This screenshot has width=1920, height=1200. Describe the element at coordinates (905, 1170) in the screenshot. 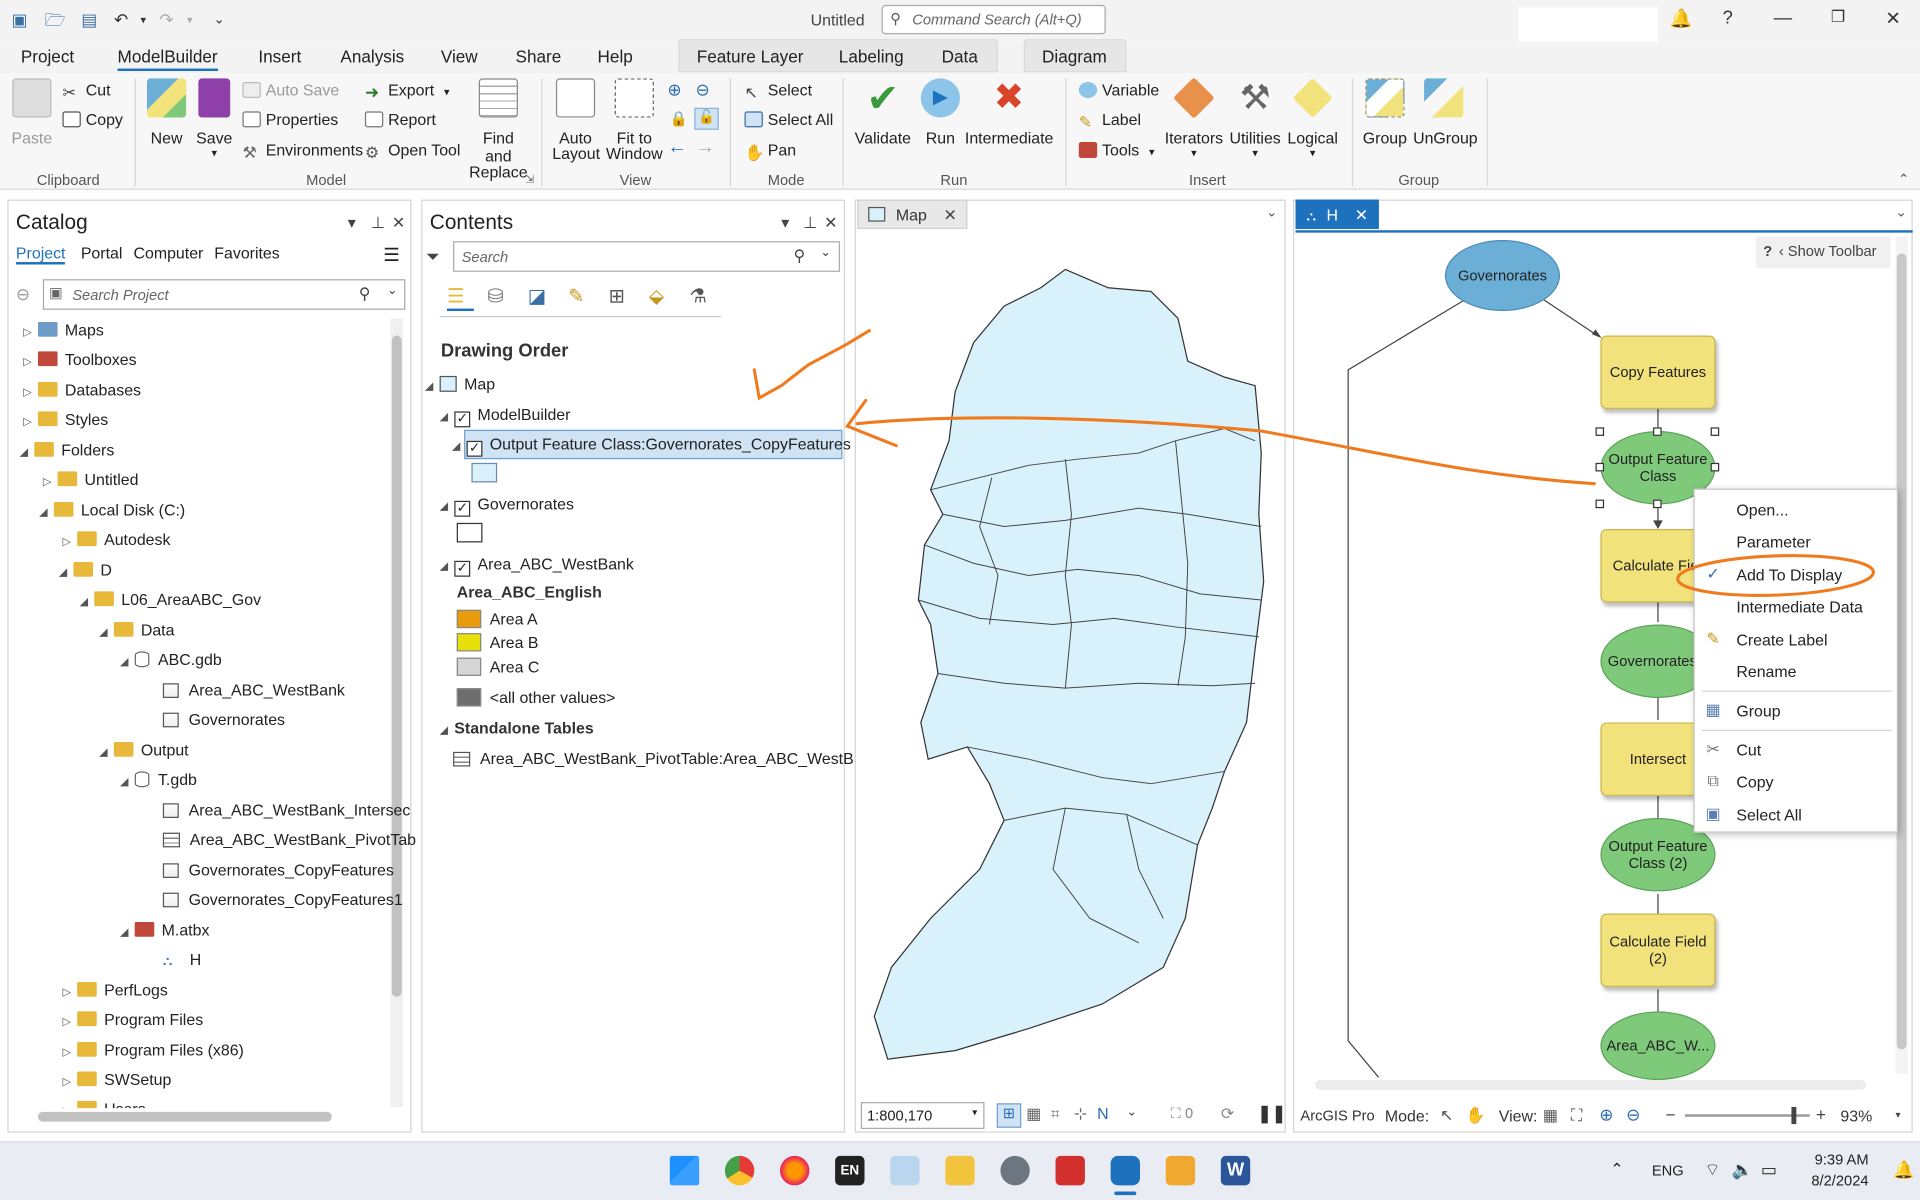

I see `paint-icon` at that location.